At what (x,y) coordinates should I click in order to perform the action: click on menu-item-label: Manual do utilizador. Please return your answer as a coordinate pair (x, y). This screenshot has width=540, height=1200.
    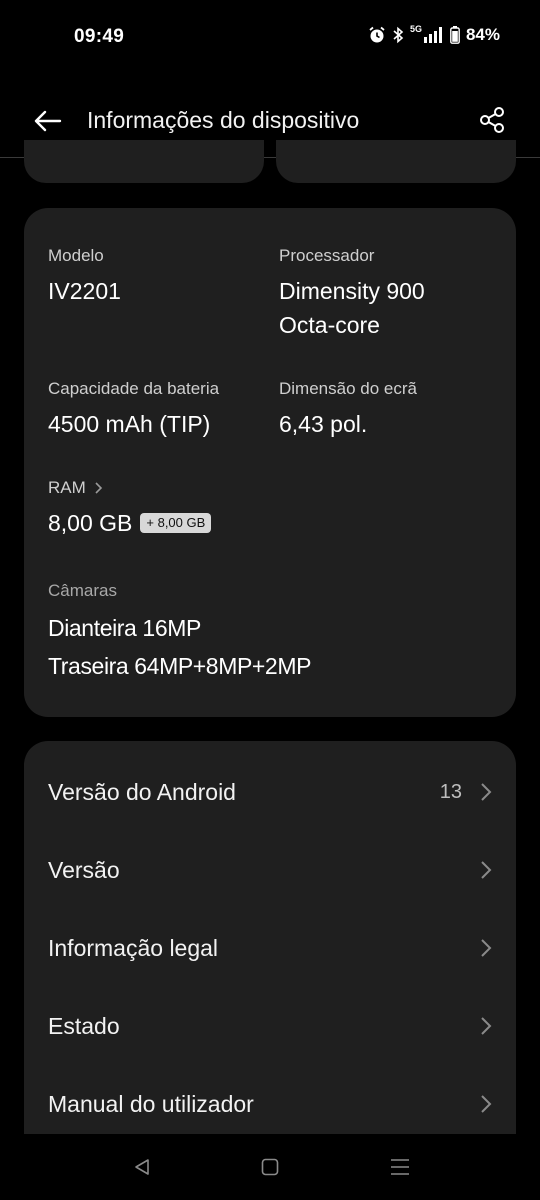
    Looking at the image, I should click on (151, 1103).